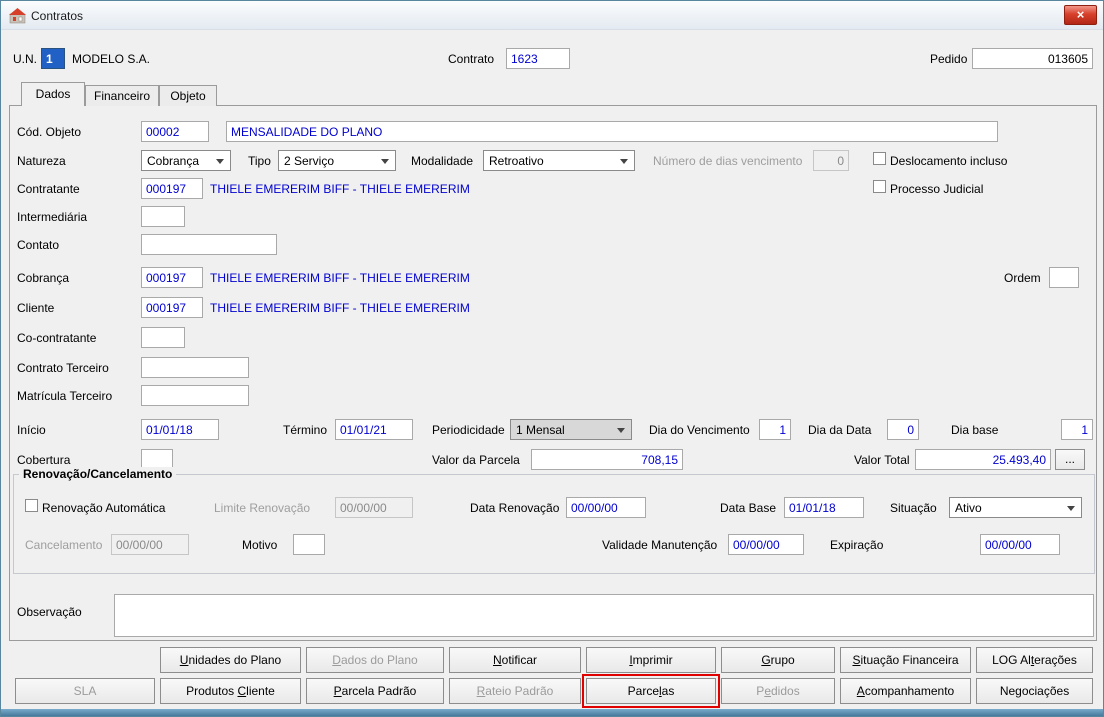 The width and height of the screenshot is (1104, 717). I want to click on deslocamento-incluso-checkbox, so click(879, 158).